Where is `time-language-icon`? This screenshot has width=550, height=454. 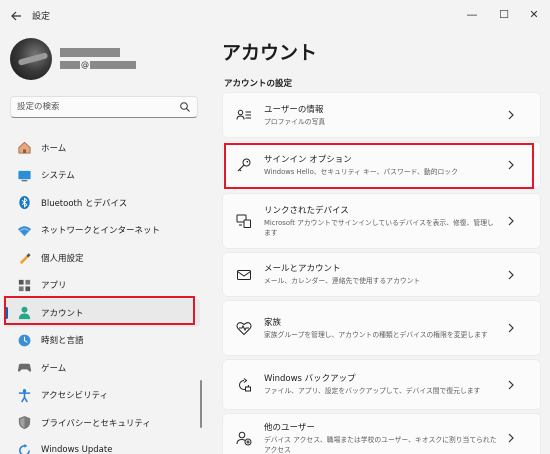 time-language-icon is located at coordinates (24, 340).